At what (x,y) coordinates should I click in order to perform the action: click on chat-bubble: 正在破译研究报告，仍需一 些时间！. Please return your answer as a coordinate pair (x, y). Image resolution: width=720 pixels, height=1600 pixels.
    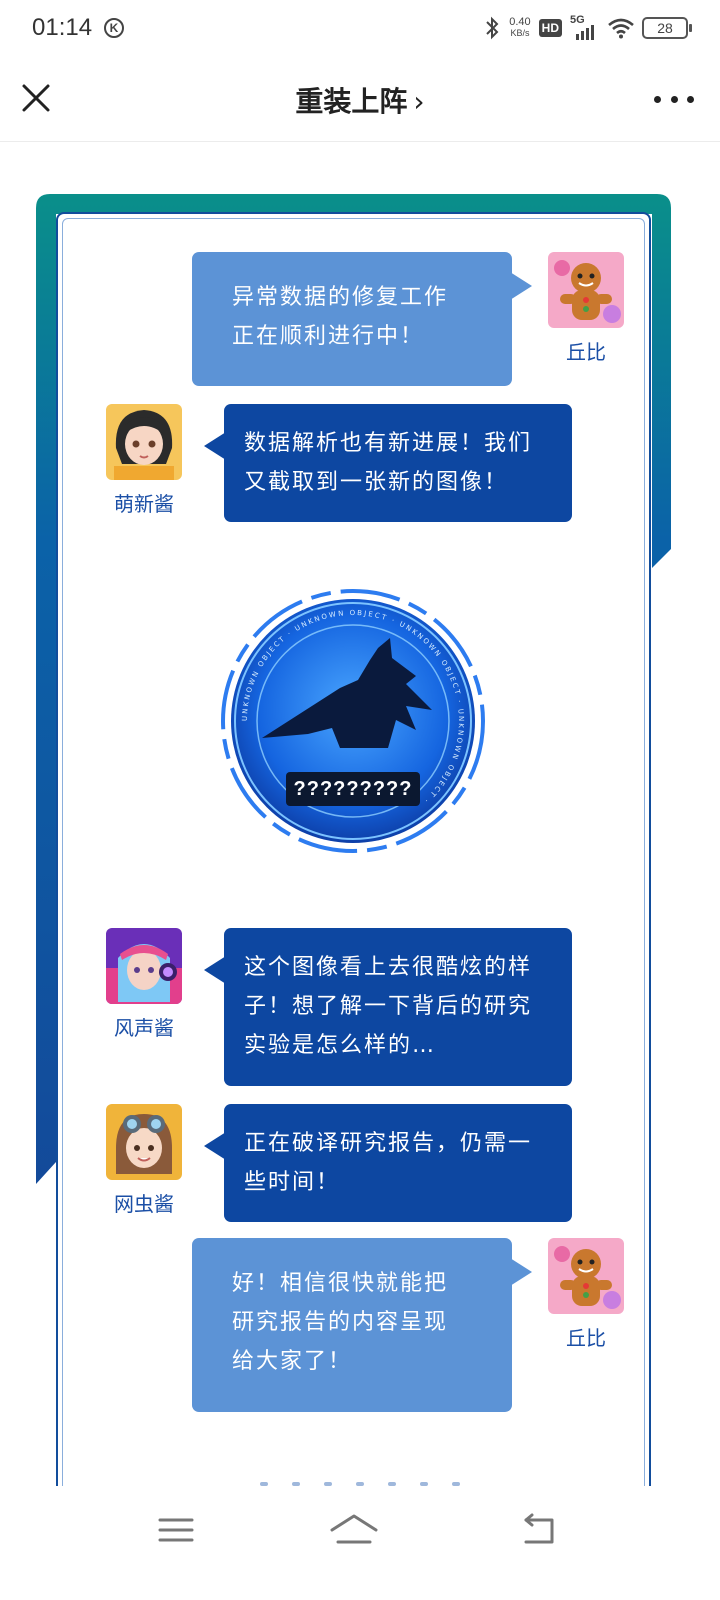
    Looking at the image, I should click on (388, 1163).